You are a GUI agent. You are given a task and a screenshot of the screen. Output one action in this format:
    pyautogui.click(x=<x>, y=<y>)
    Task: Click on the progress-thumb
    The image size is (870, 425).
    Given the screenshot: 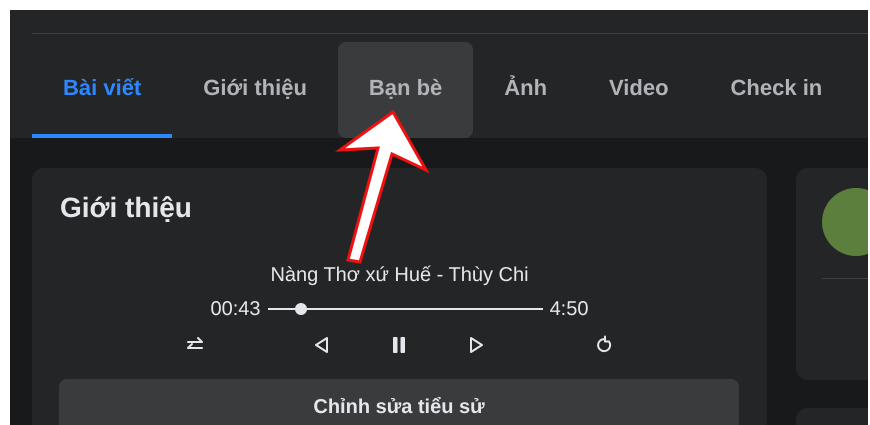 What is the action you would take?
    pyautogui.click(x=300, y=309)
    